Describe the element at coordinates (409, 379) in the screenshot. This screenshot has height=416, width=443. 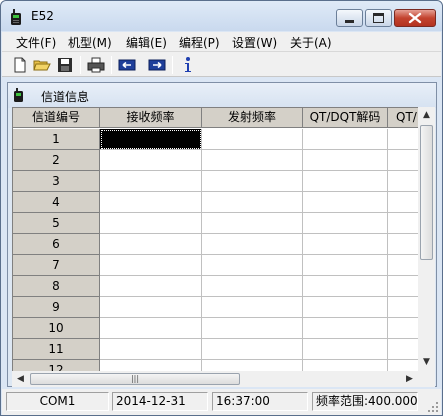
I see `scroll-right-arrow-icon: ▶` at that location.